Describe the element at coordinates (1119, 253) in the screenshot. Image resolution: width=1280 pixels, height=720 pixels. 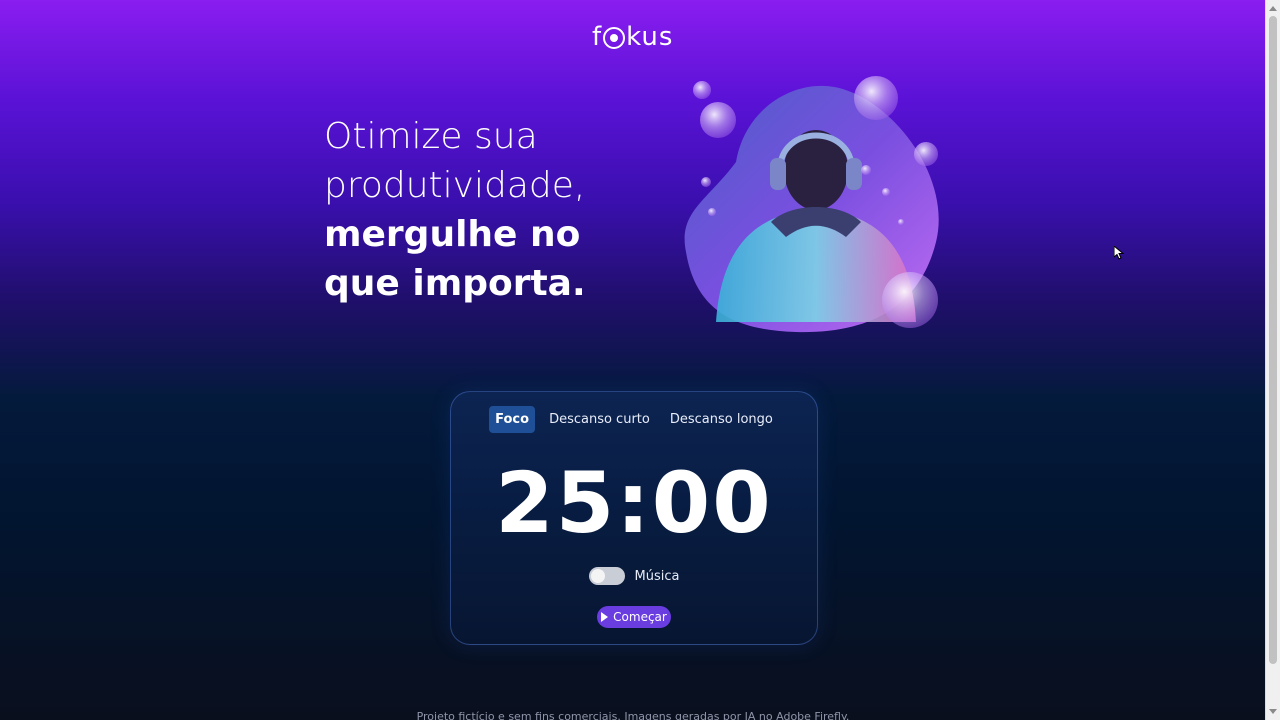
I see `mouse-cursor-icon` at that location.